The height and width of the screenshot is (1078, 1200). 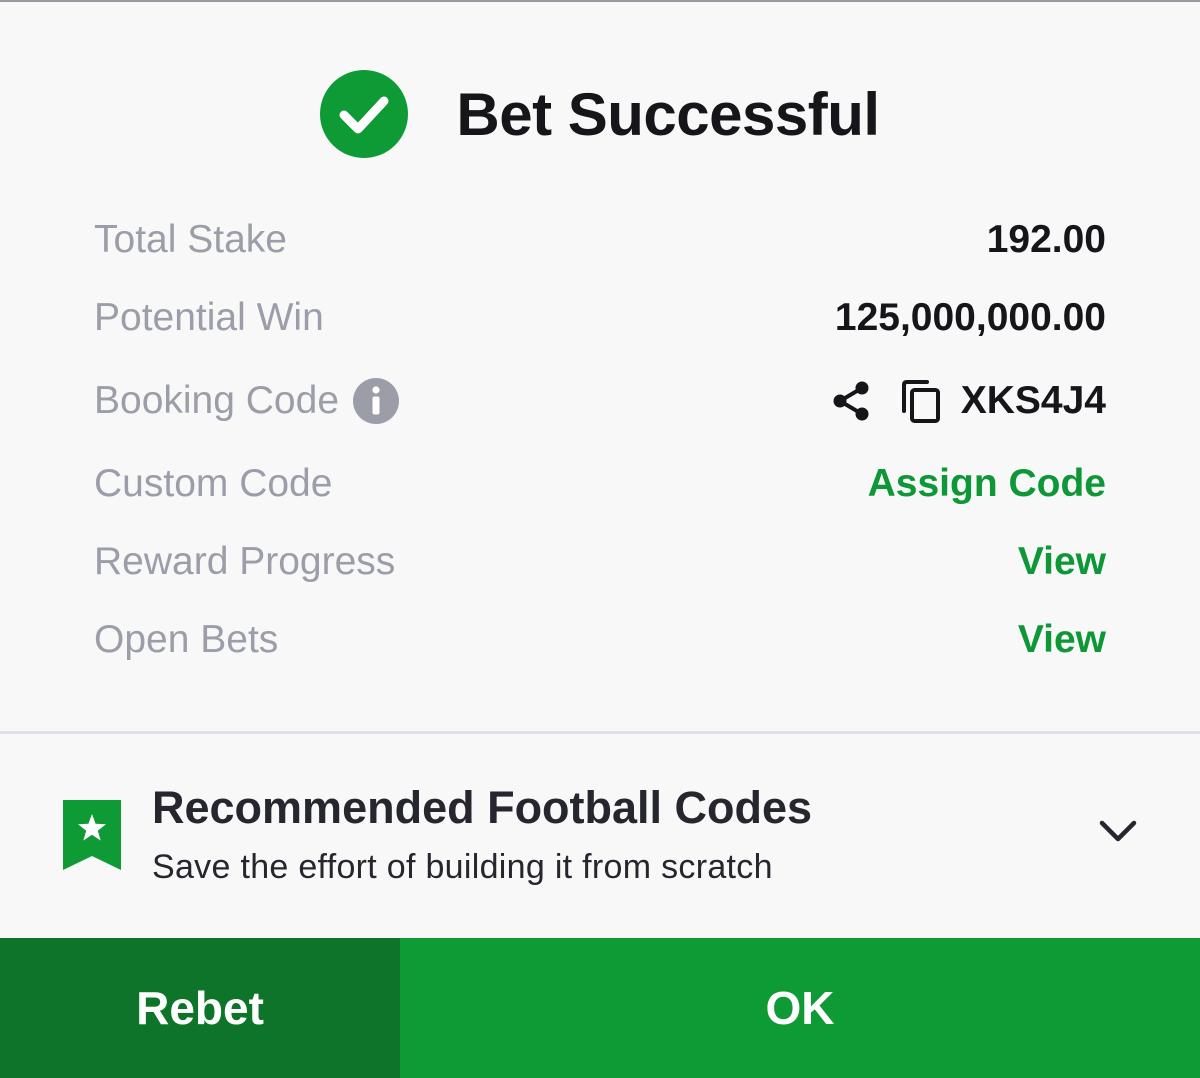 I want to click on custom-code-label: Custom Code, so click(x=213, y=483).